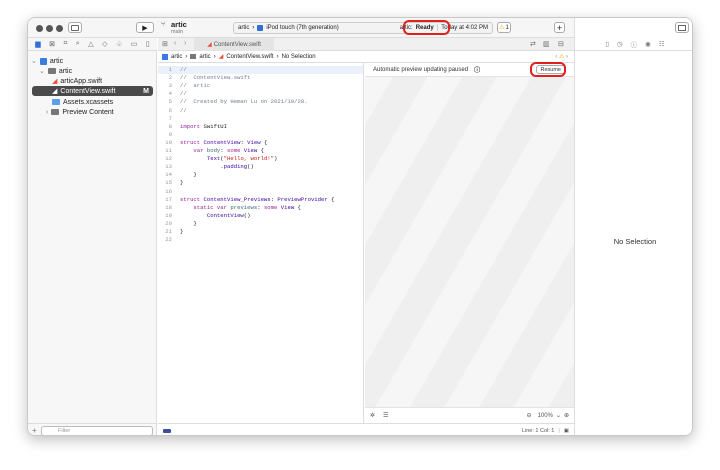  I want to click on debug-area-icon, so click(167, 430).